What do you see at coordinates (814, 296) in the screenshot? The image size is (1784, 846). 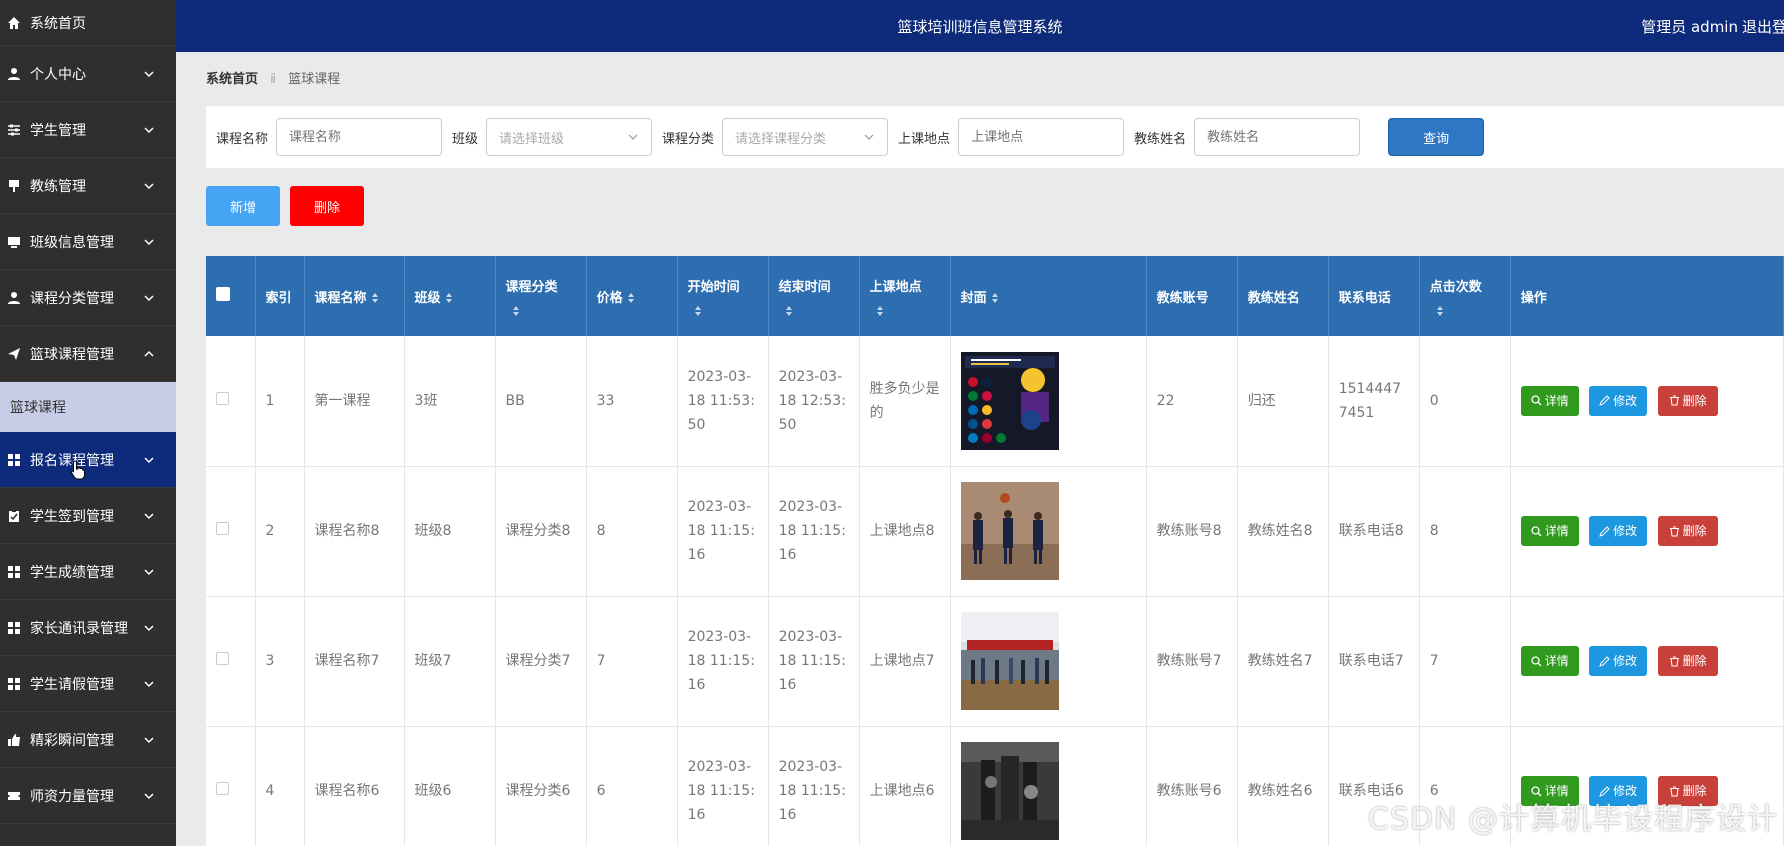 I see `col-end-time: 结束时间` at bounding box center [814, 296].